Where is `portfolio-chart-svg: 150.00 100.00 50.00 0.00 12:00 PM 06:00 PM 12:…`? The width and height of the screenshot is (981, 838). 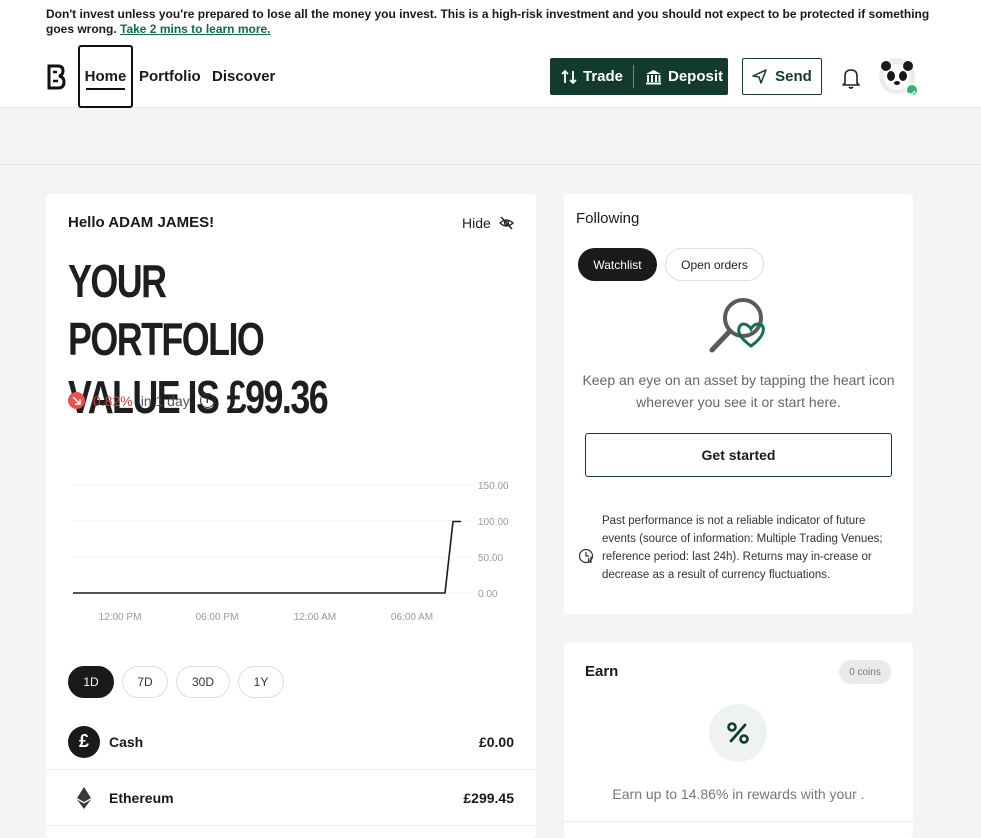 portfolio-chart-svg: 150.00 100.00 50.00 0.00 12:00 PM 06:00 PM 12:… is located at coordinates (291, 552).